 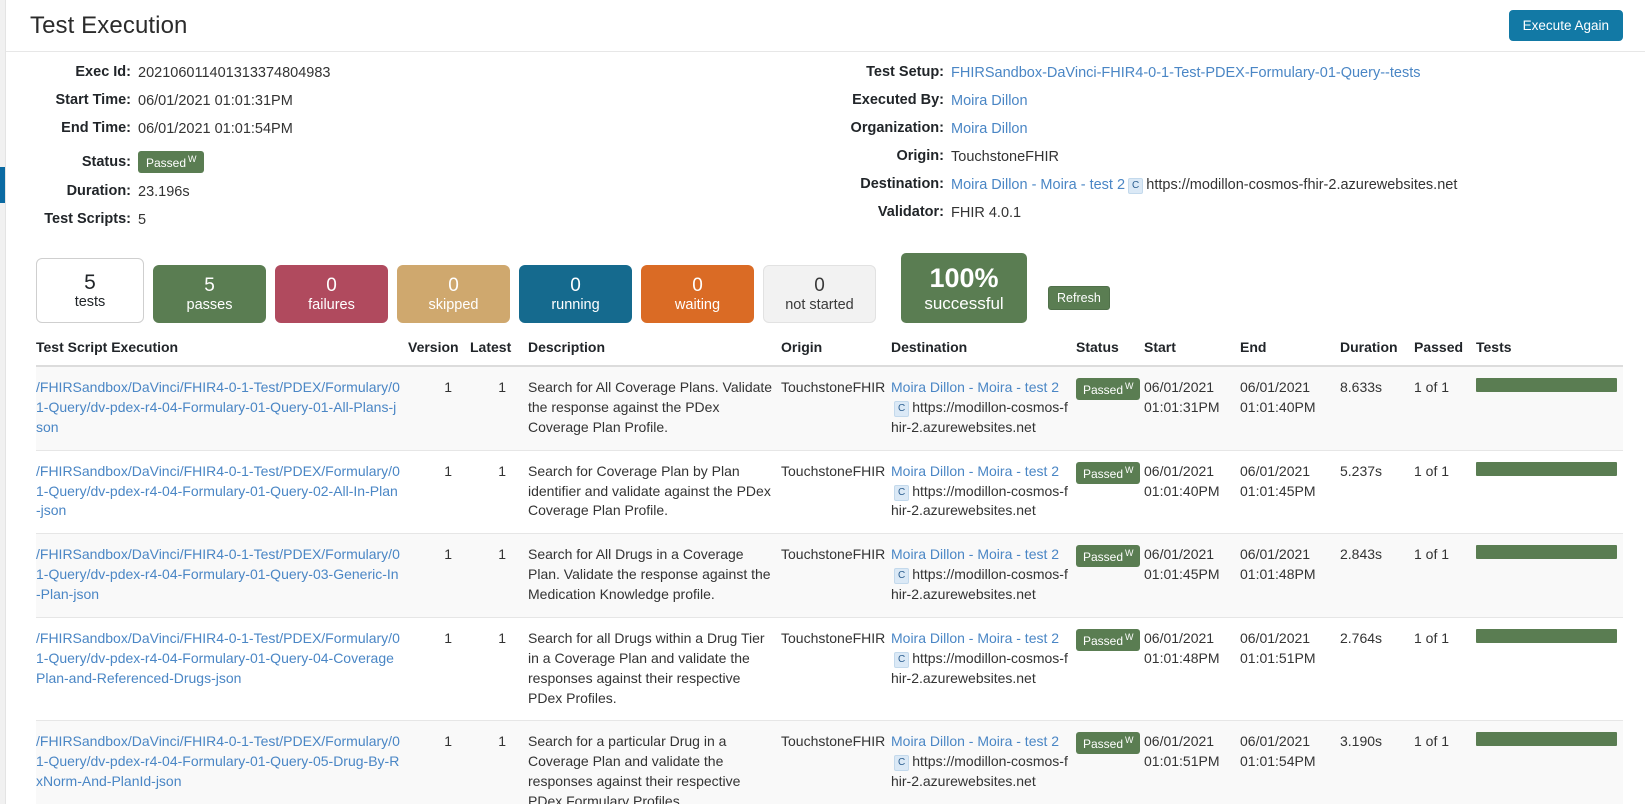 What do you see at coordinates (221, 221) in the screenshot?
I see `meta-row: Test Scripts: 5` at bounding box center [221, 221].